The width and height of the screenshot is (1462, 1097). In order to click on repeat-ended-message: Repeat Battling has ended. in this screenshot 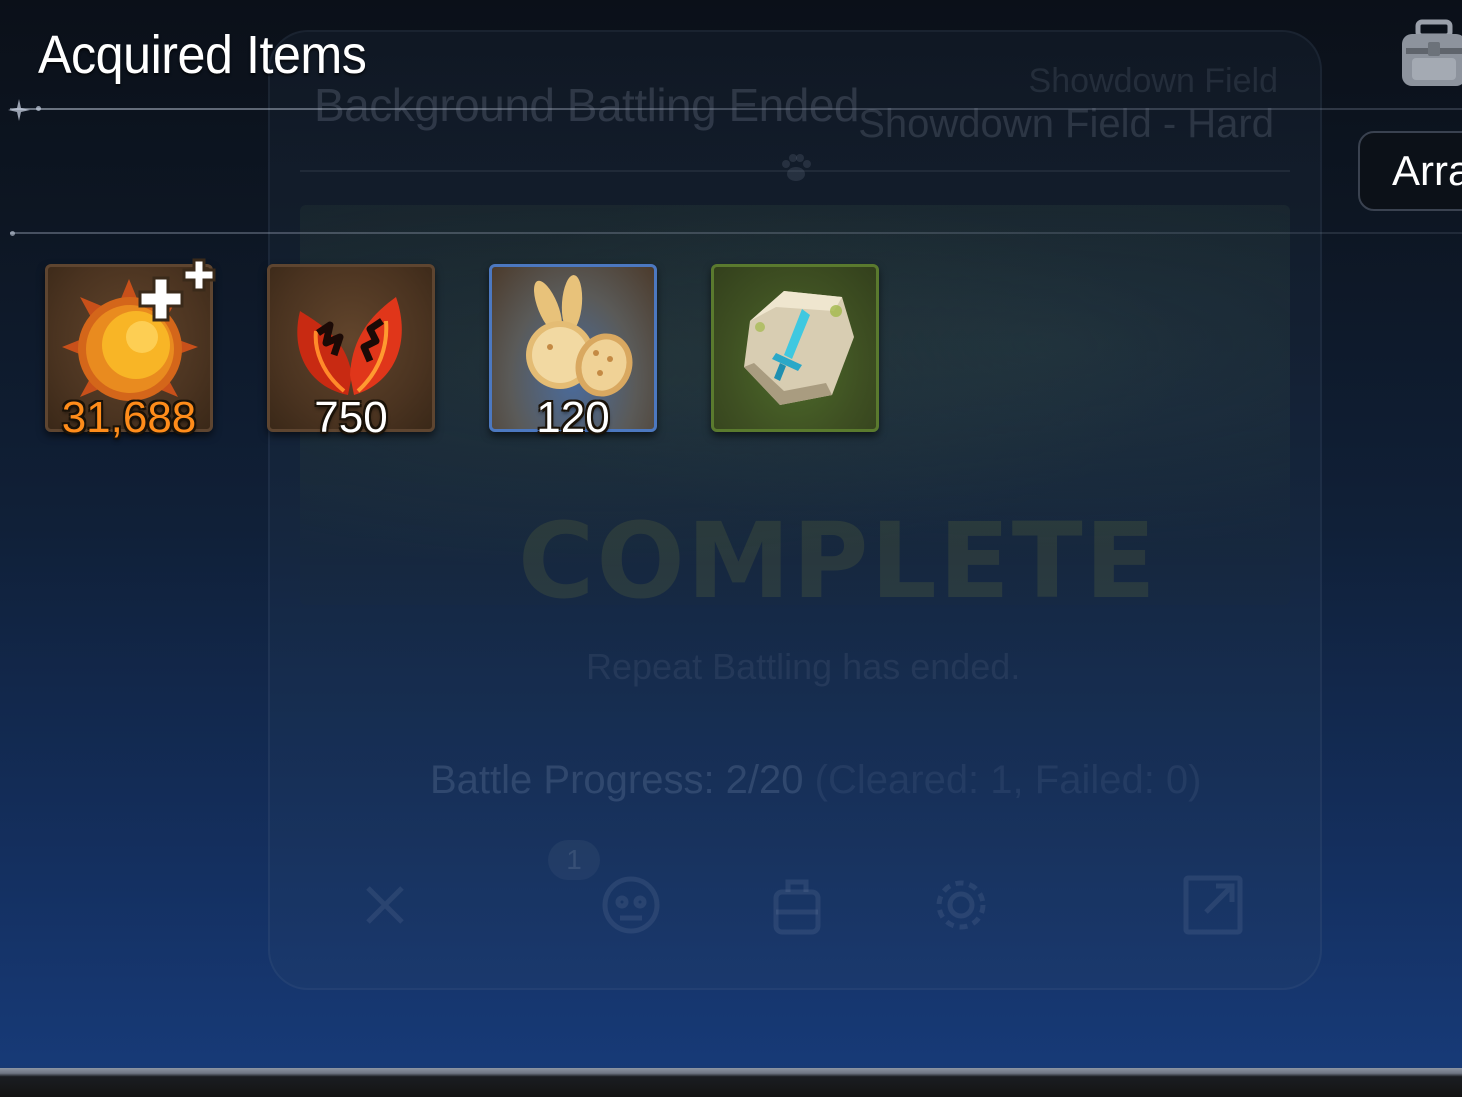, I will do `click(803, 666)`.